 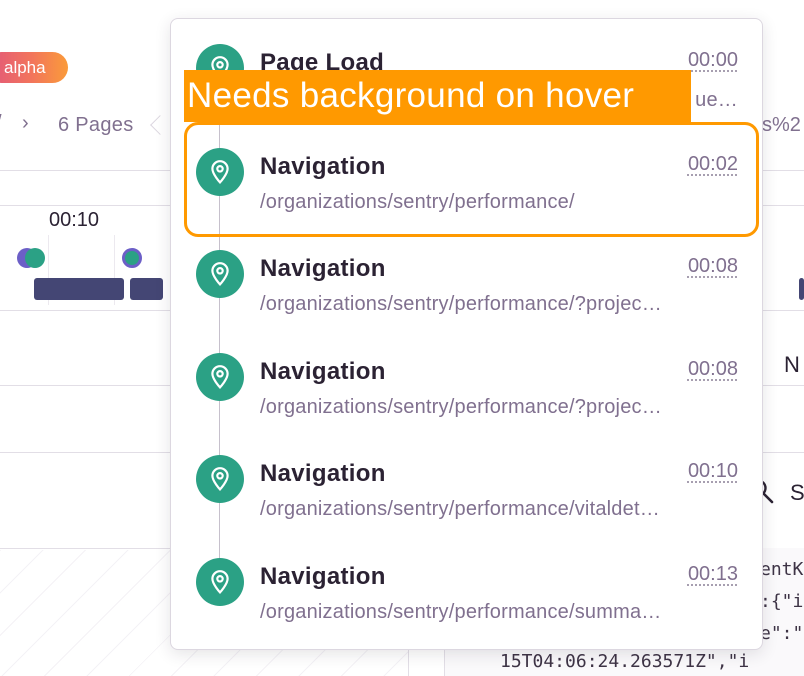 I want to click on code-line: entK, so click(x=782, y=569).